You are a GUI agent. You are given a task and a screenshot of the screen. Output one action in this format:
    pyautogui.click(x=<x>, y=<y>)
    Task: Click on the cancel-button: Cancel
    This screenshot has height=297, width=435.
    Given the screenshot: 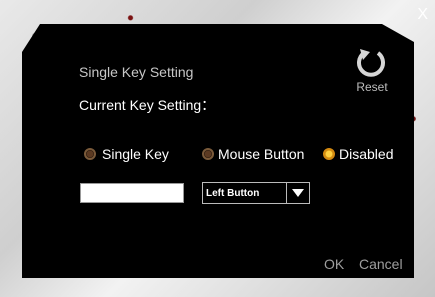 What is the action you would take?
    pyautogui.click(x=381, y=264)
    